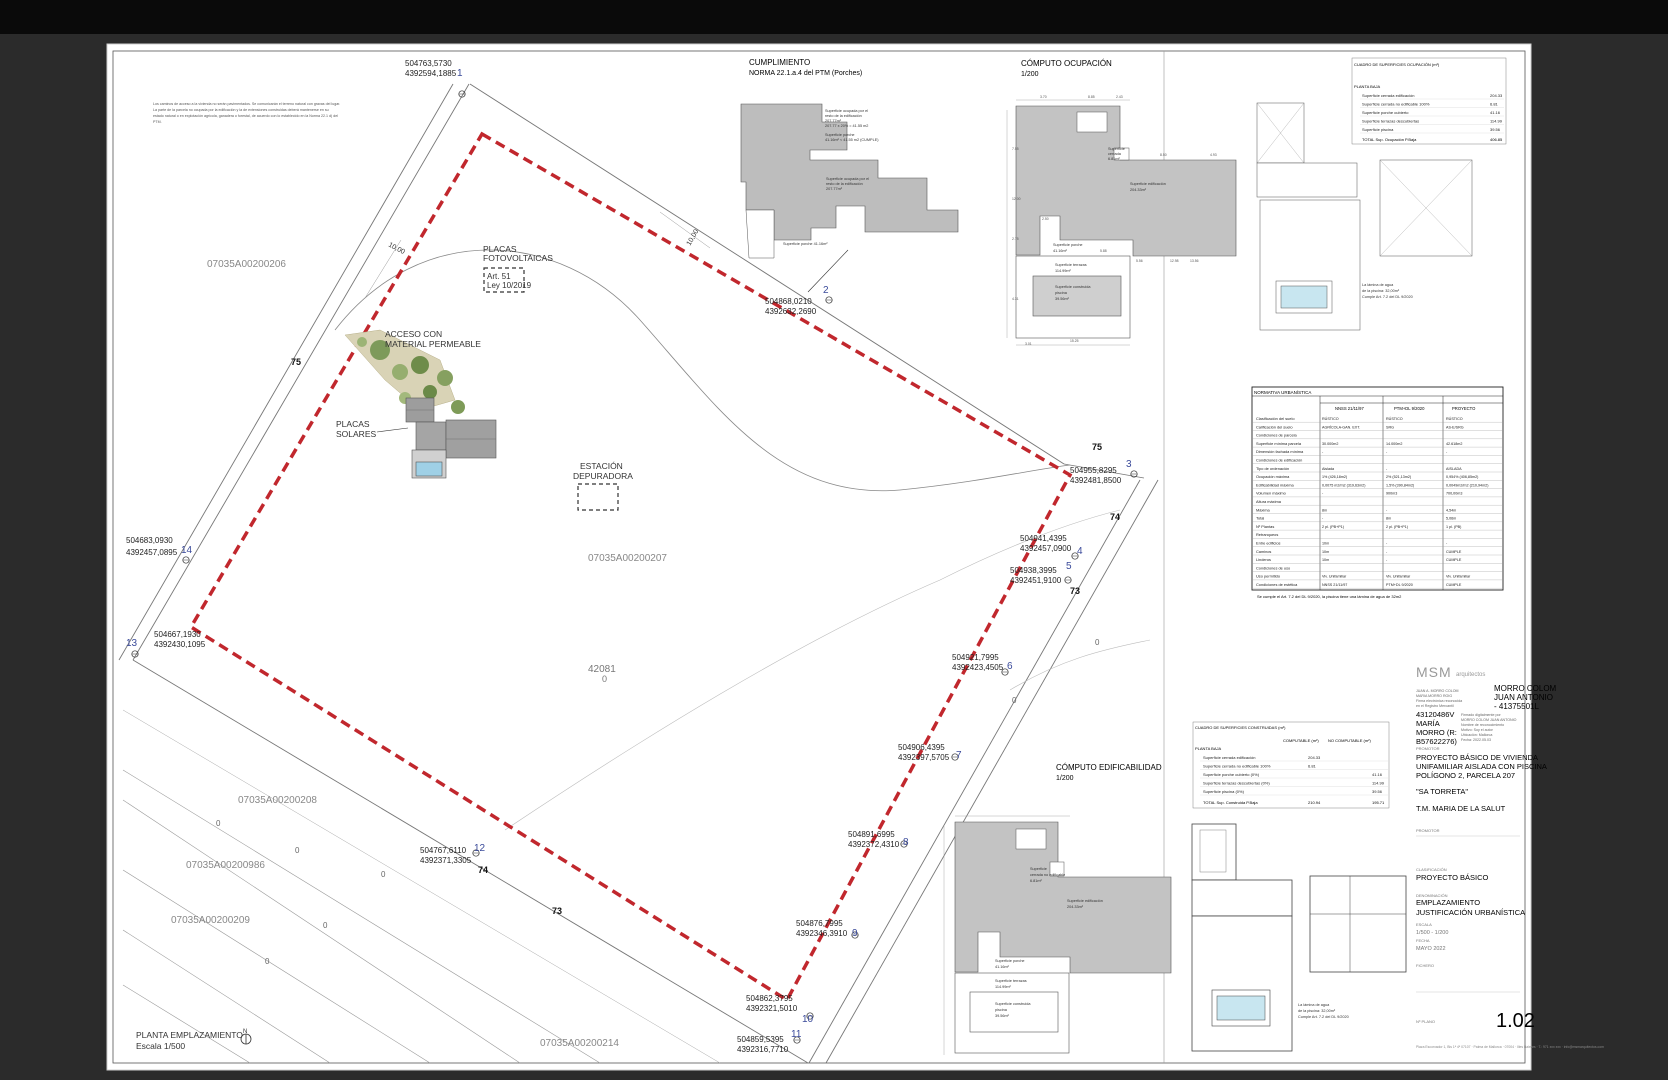  What do you see at coordinates (1045, 219) in the screenshot?
I see `dimension-label: 2.50` at bounding box center [1045, 219].